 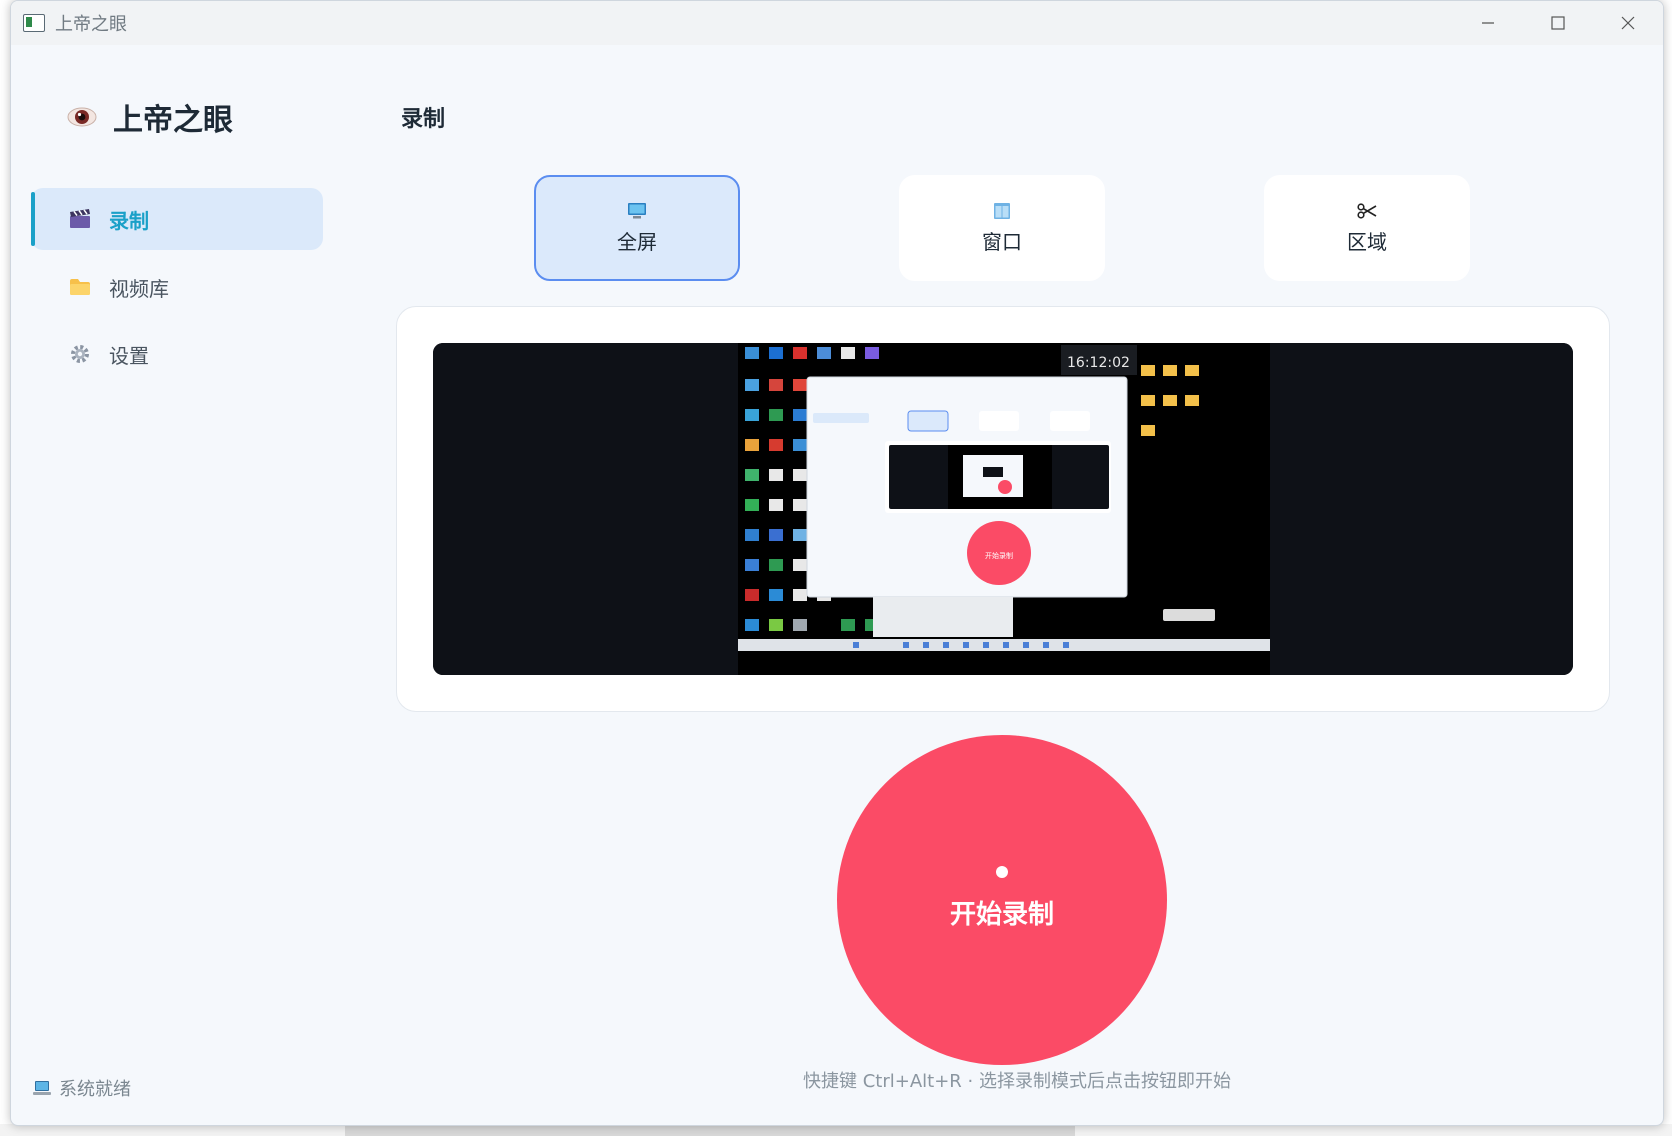 I want to click on title-bar: 上帝之眼, so click(x=837, y=23).